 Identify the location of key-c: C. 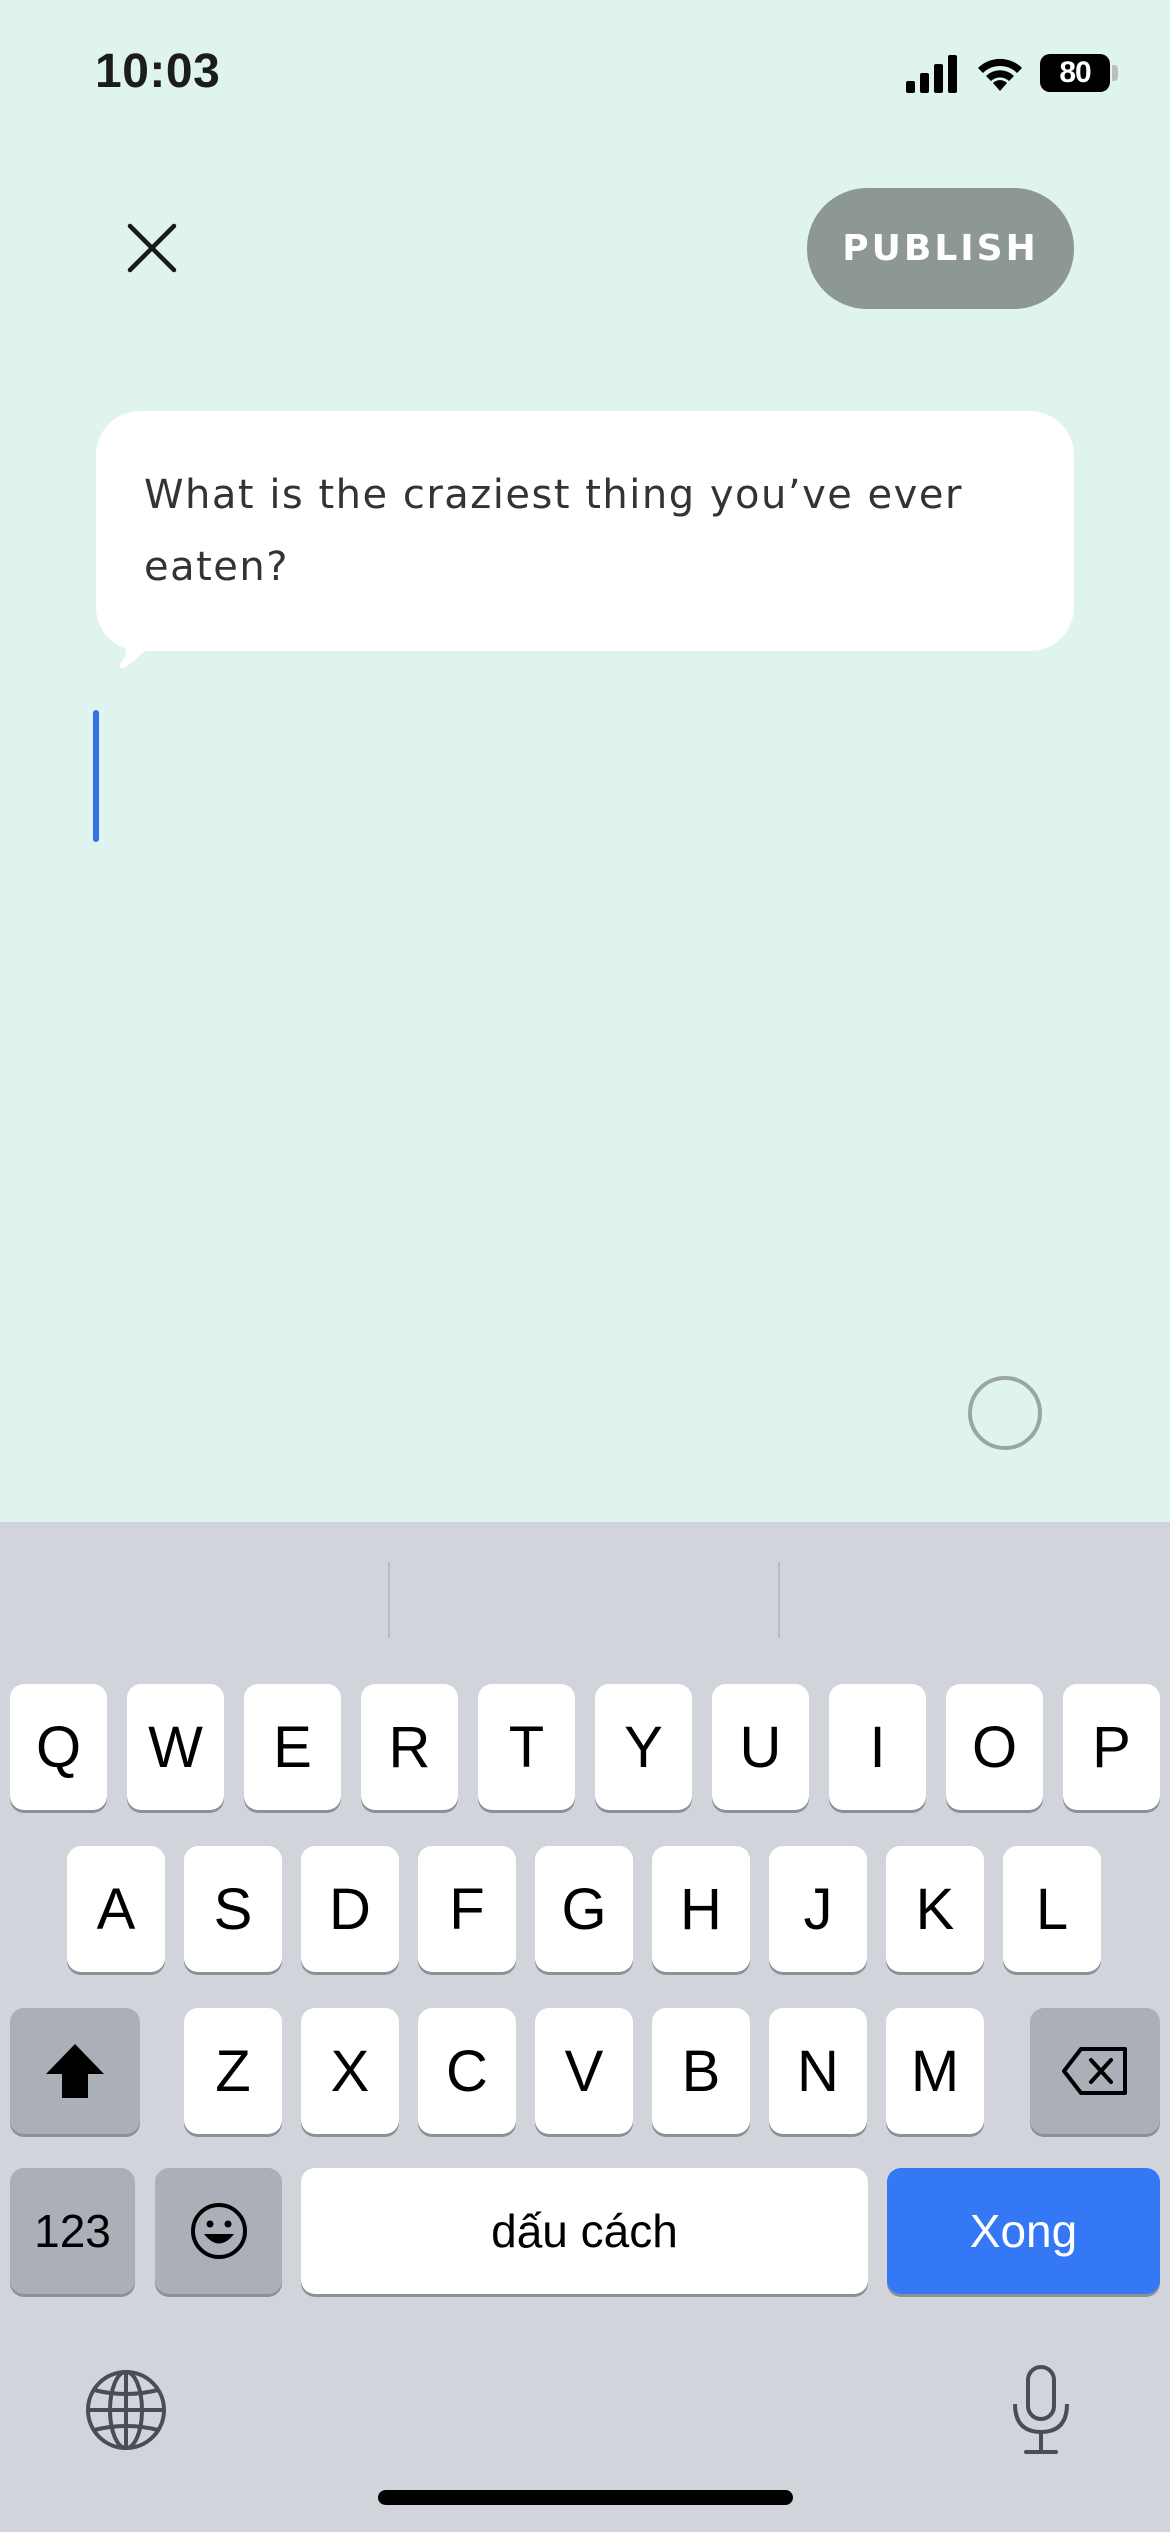
(467, 2071).